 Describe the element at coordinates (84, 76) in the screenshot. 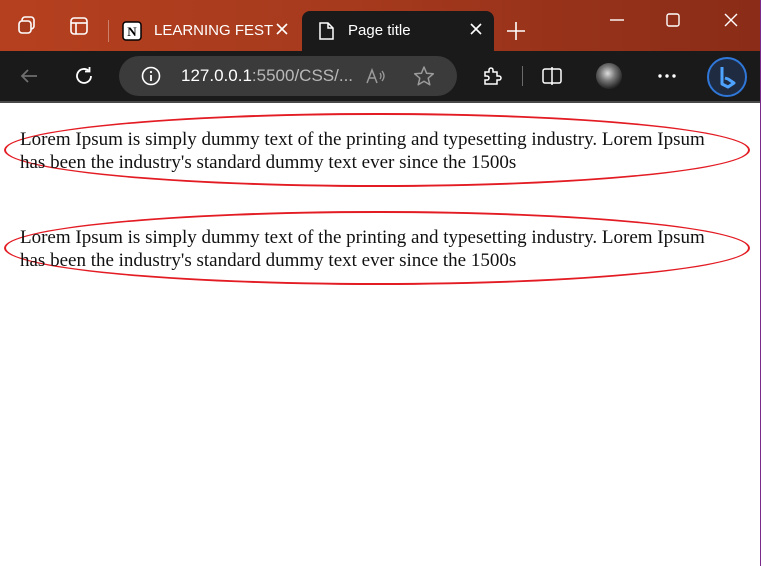

I see `refresh-icon` at that location.